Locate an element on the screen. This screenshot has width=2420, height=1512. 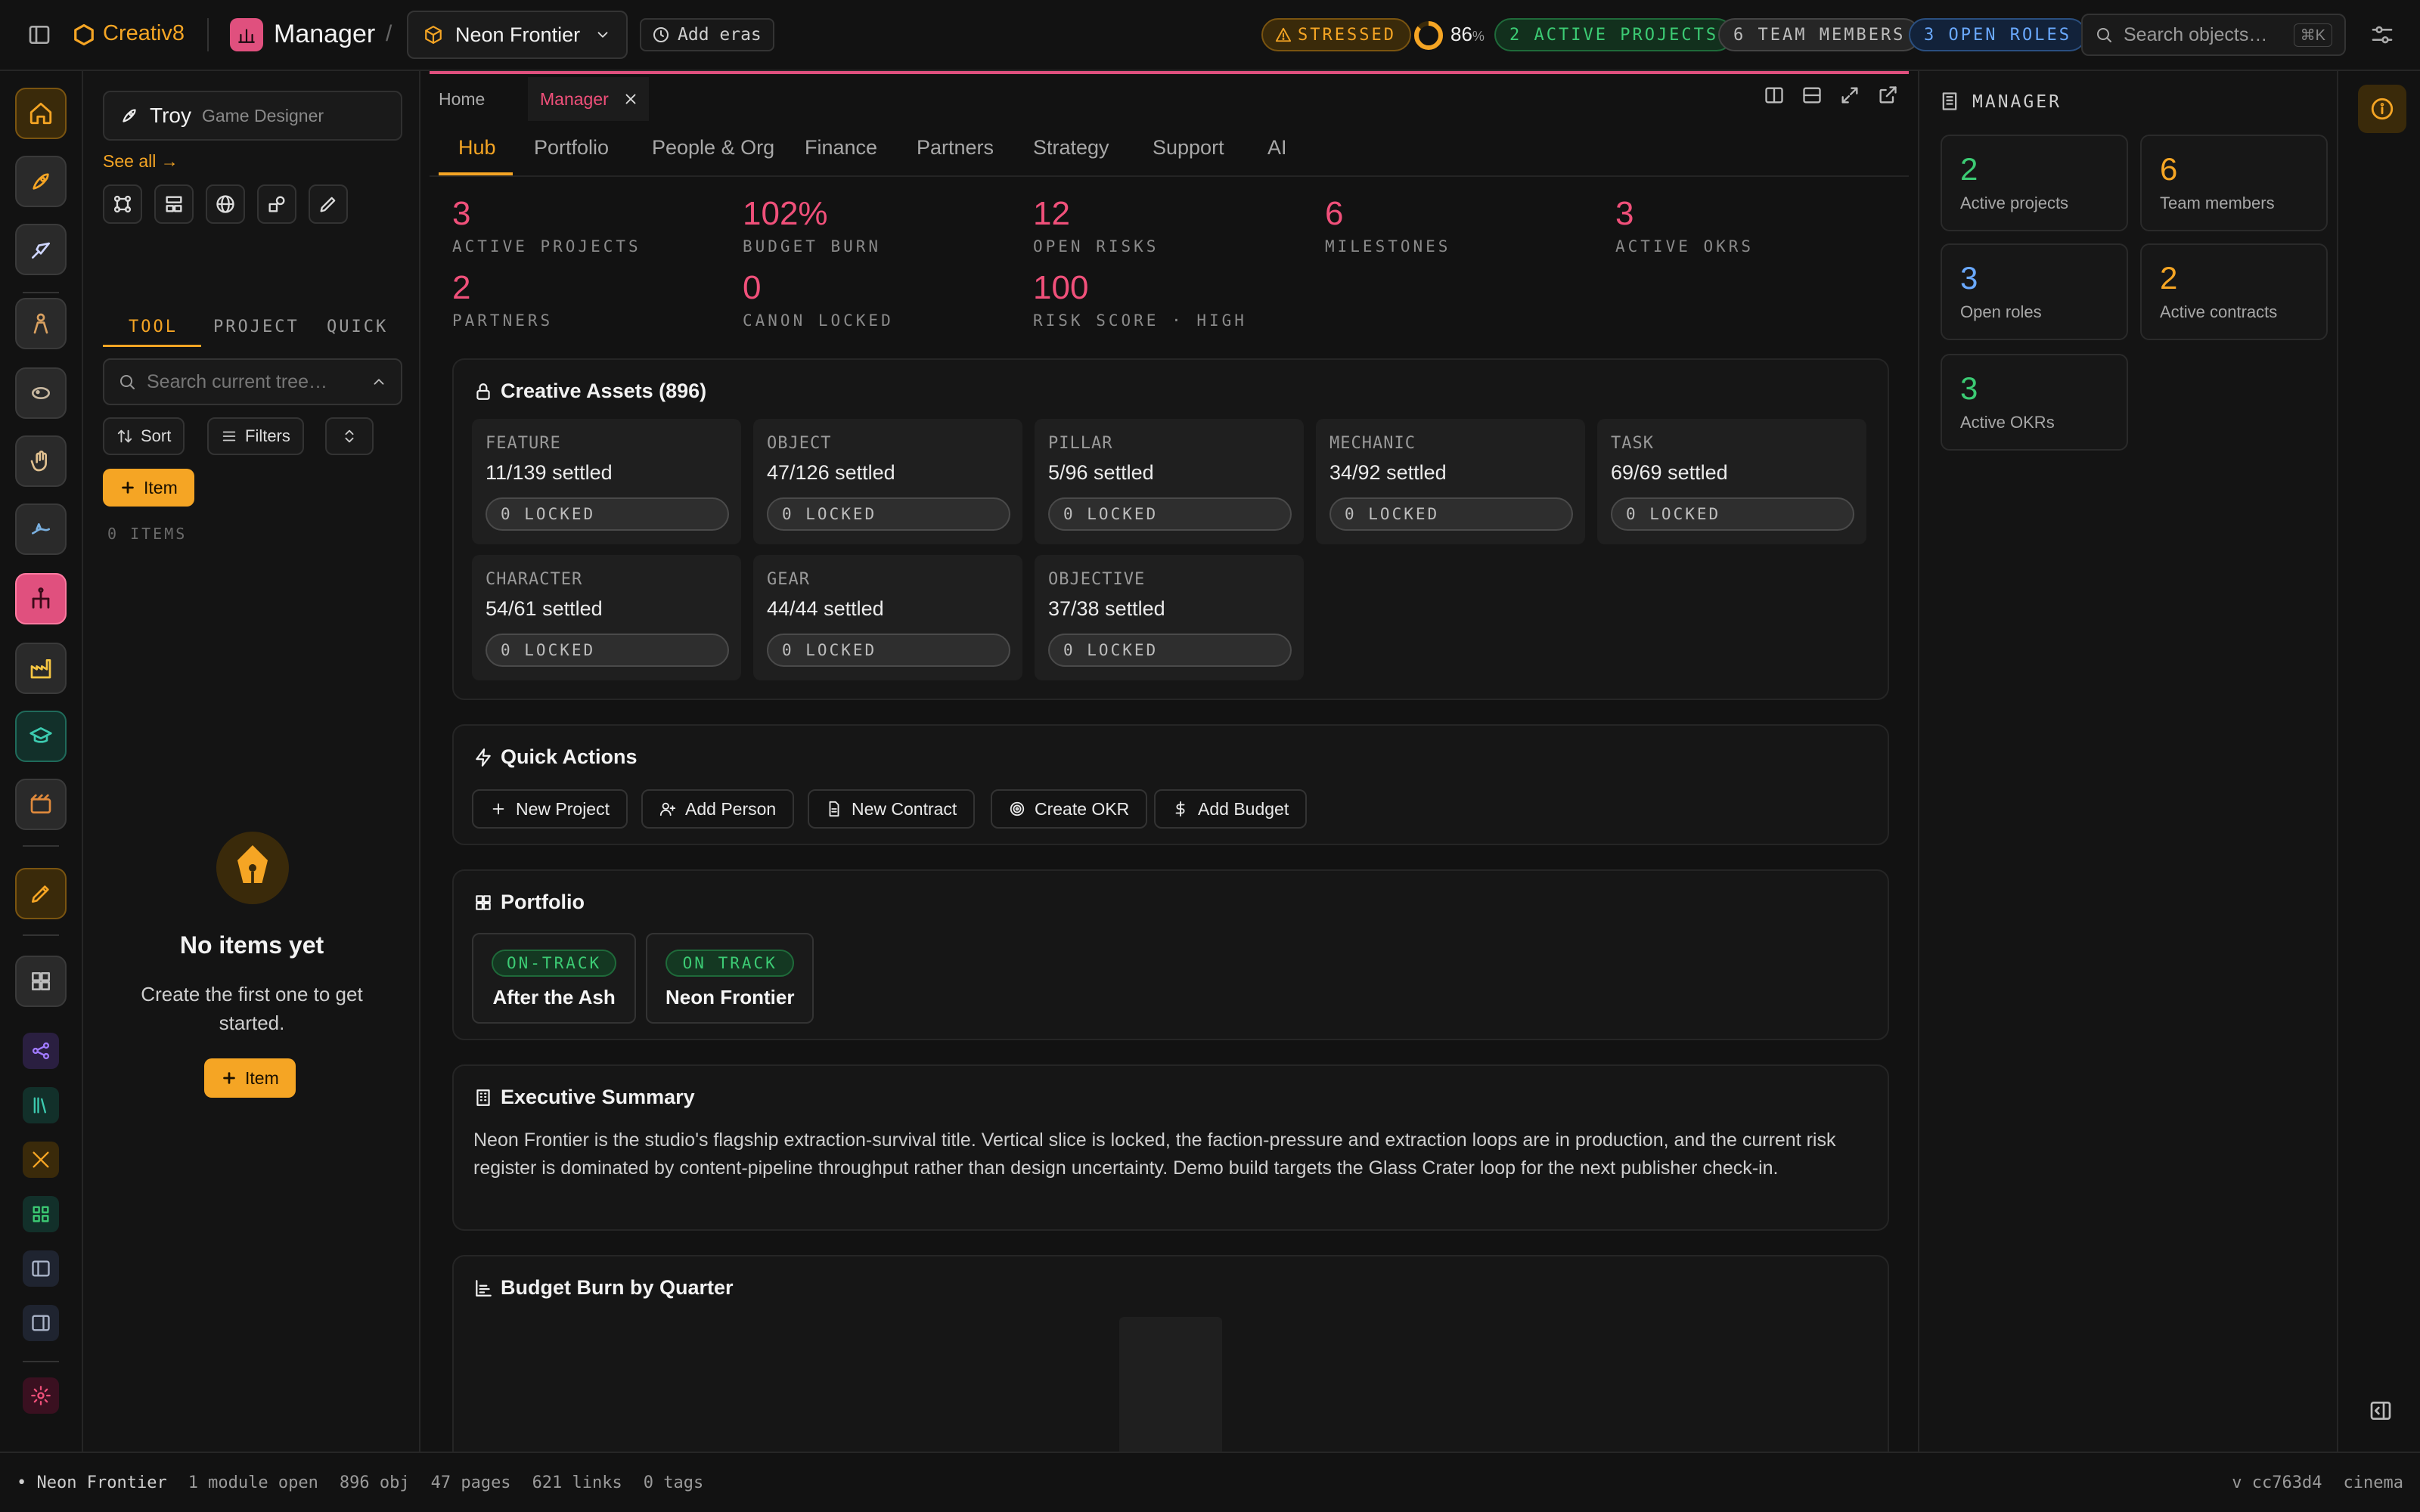
portfolio-project-neon-frontier: ON TRACK Neon Frontier is located at coordinates (730, 978).